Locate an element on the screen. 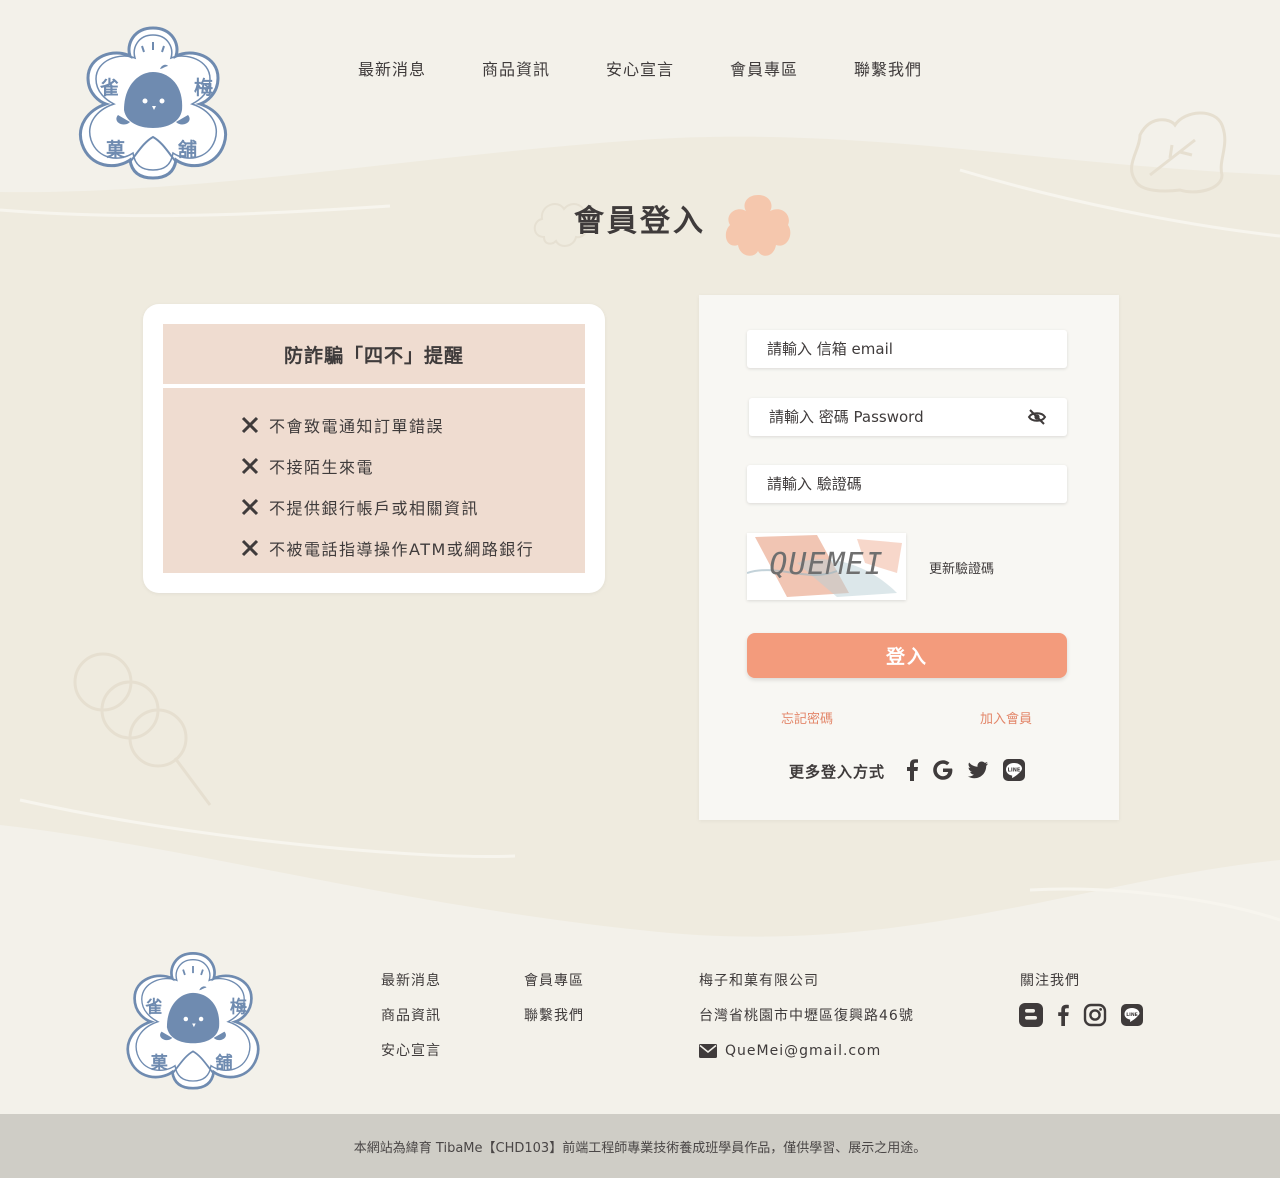  main-nav: 最新消息 商品資訊 安心宣言 會員專區 聯繫我們 is located at coordinates (640, 68).